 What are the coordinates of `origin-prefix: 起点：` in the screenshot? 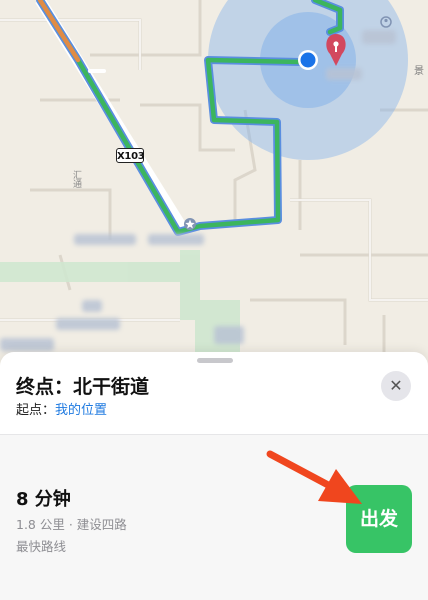 It's located at (36, 410).